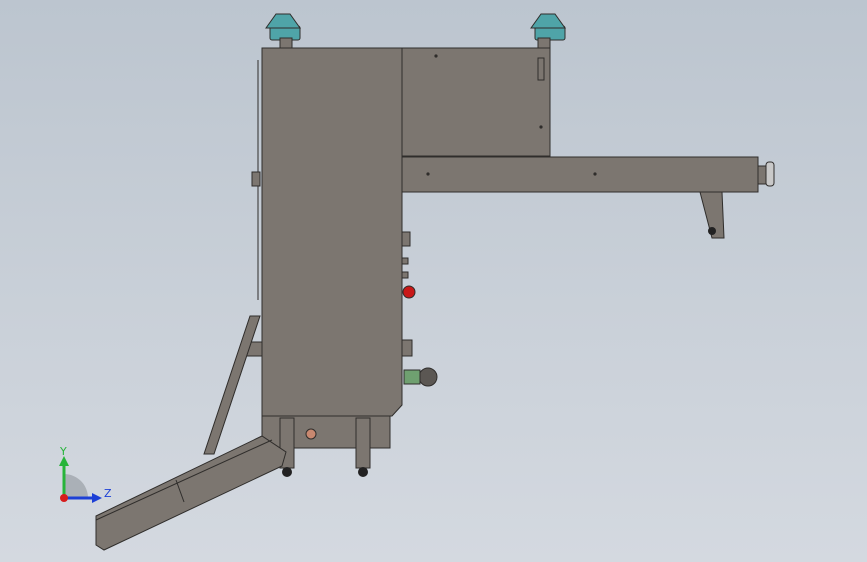  What do you see at coordinates (287, 447) in the screenshot?
I see `base-leg-left` at bounding box center [287, 447].